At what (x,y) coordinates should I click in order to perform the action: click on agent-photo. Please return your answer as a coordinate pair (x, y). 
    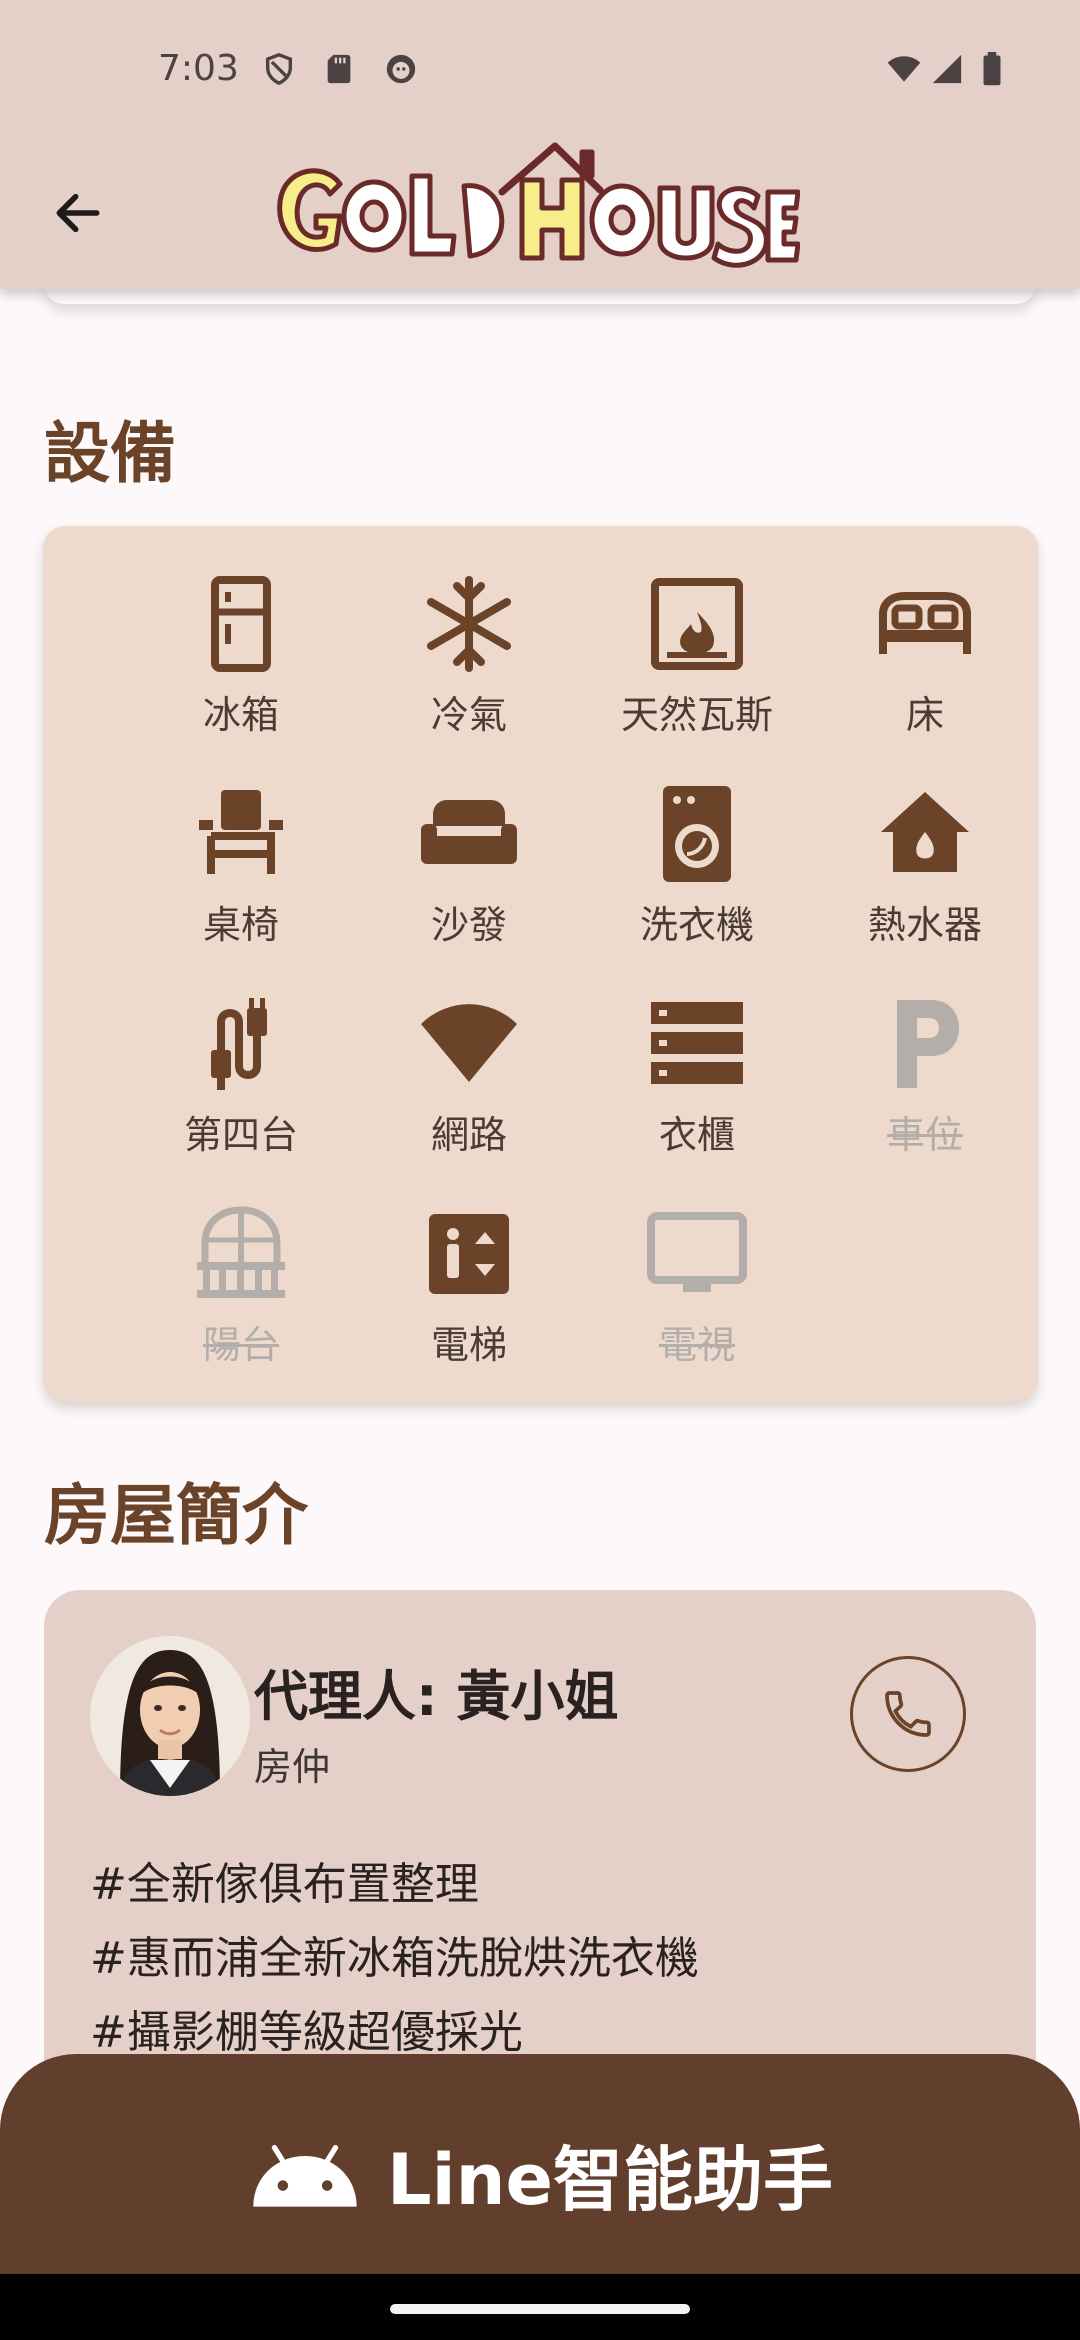
    Looking at the image, I should click on (170, 1716).